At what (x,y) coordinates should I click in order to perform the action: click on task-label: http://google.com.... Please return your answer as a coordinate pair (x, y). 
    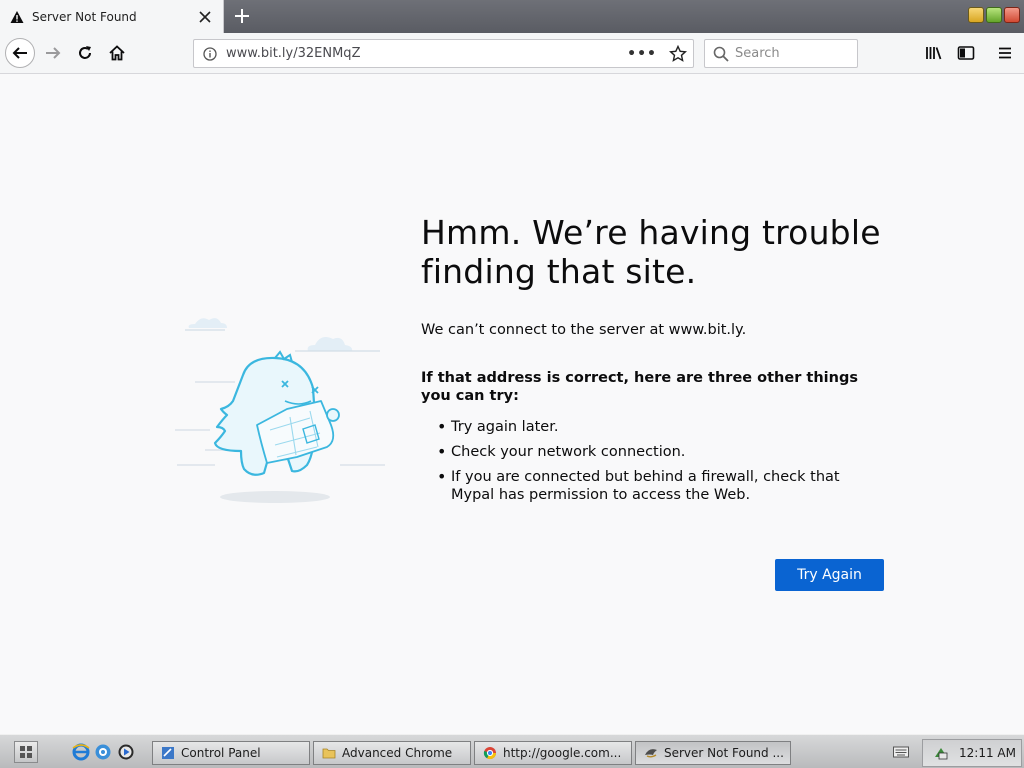
    Looking at the image, I should click on (562, 753).